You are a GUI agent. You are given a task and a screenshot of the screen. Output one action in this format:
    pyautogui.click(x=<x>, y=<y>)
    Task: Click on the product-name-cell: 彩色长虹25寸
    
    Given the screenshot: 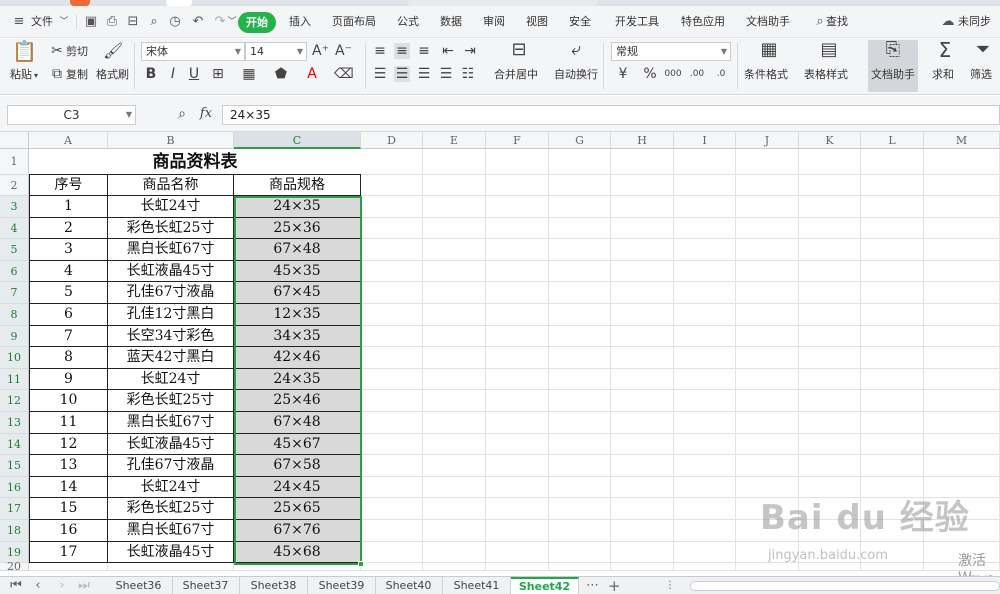 What is the action you would take?
    pyautogui.click(x=171, y=401)
    